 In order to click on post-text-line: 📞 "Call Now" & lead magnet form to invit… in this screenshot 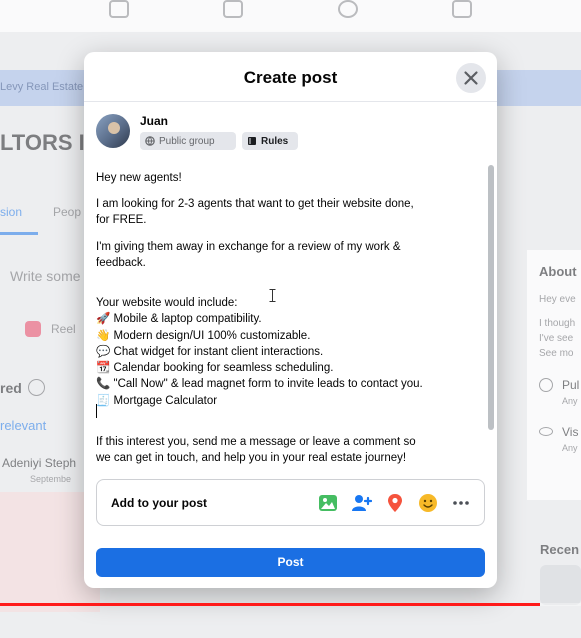, I will do `click(259, 384)`.